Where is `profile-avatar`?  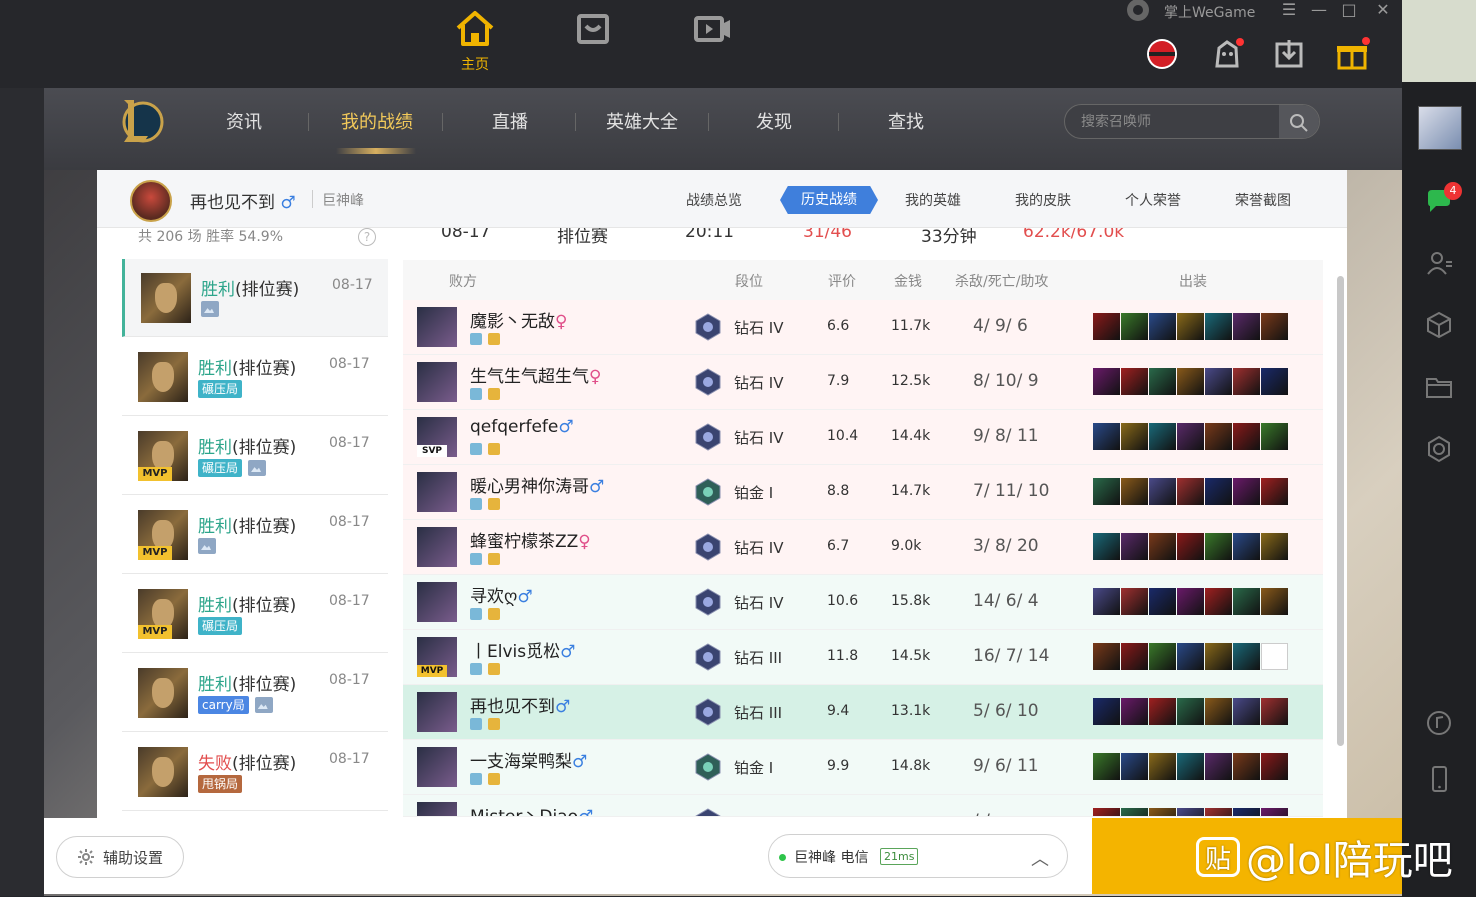
profile-avatar is located at coordinates (151, 201).